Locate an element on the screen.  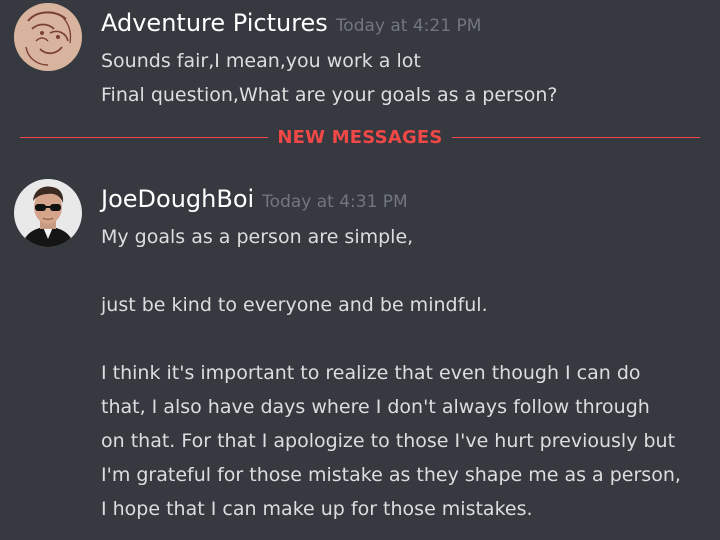
divider-rule-left is located at coordinates (144, 137).